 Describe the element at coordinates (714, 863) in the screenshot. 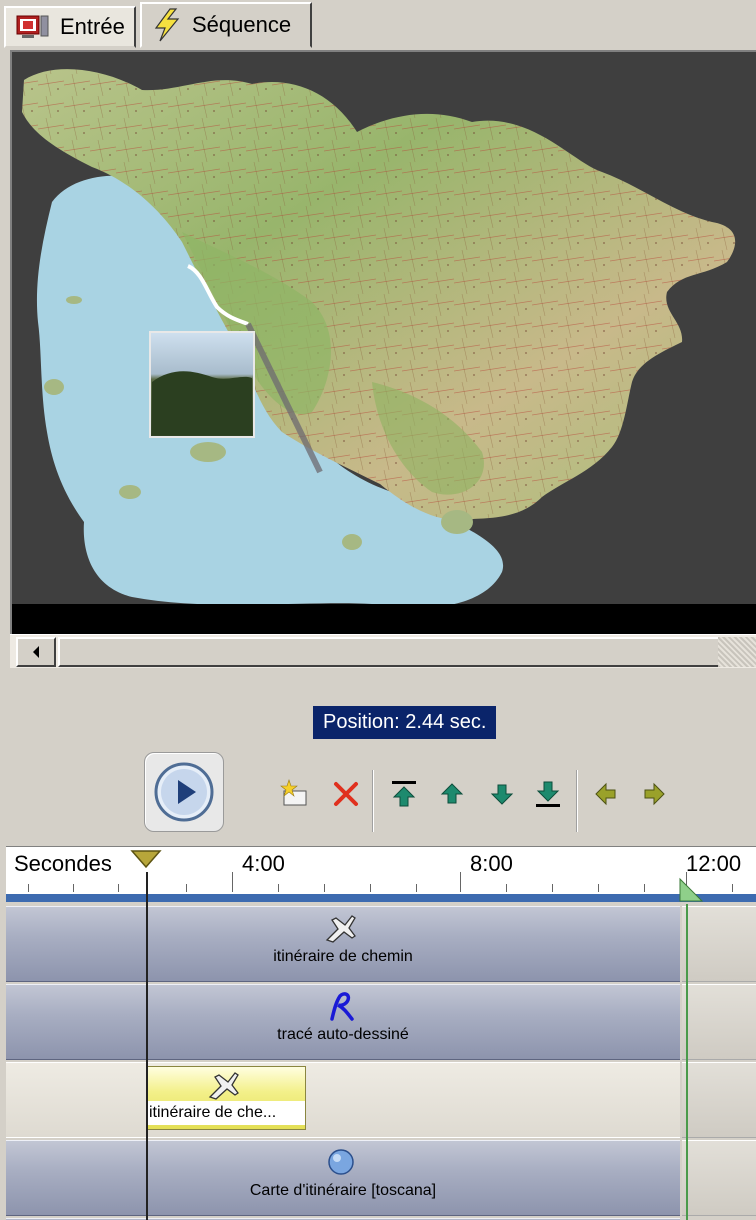

I see `ruler-tick-label: 12:00` at that location.